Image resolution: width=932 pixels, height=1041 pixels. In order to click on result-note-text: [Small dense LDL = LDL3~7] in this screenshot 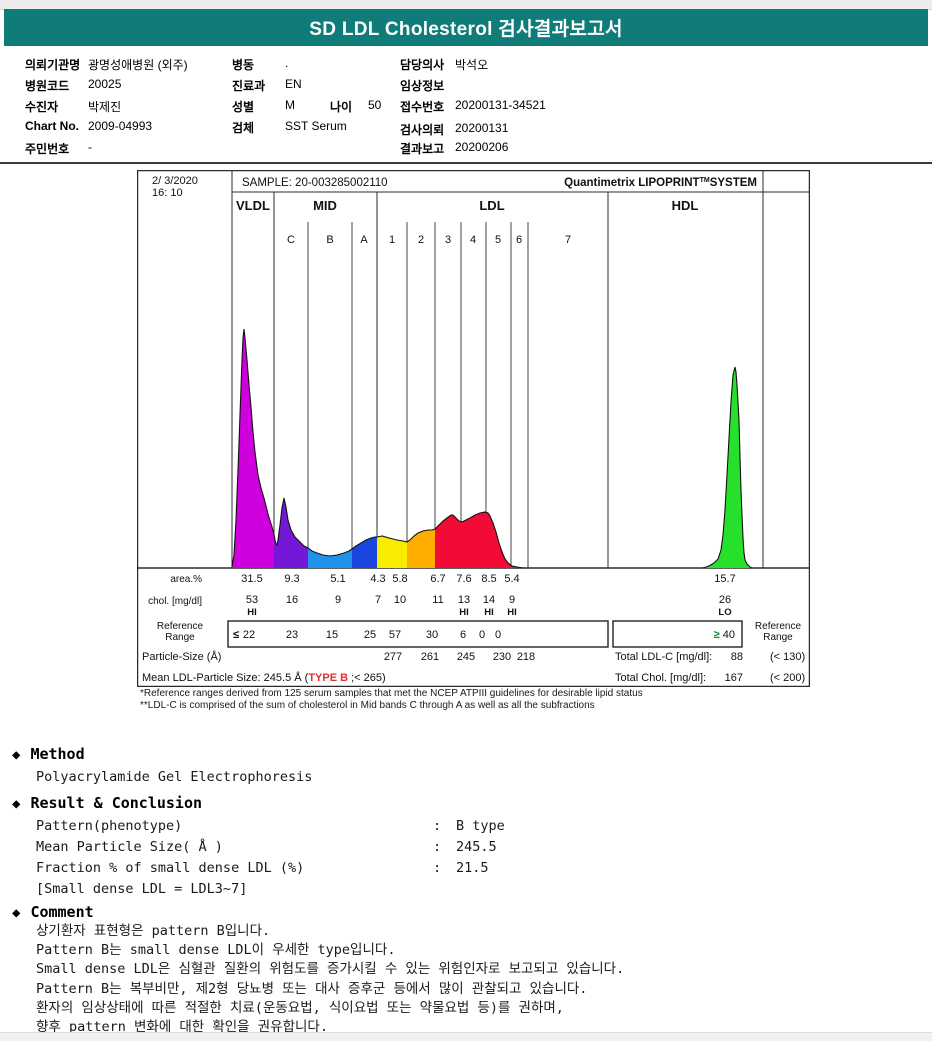, I will do `click(142, 889)`.